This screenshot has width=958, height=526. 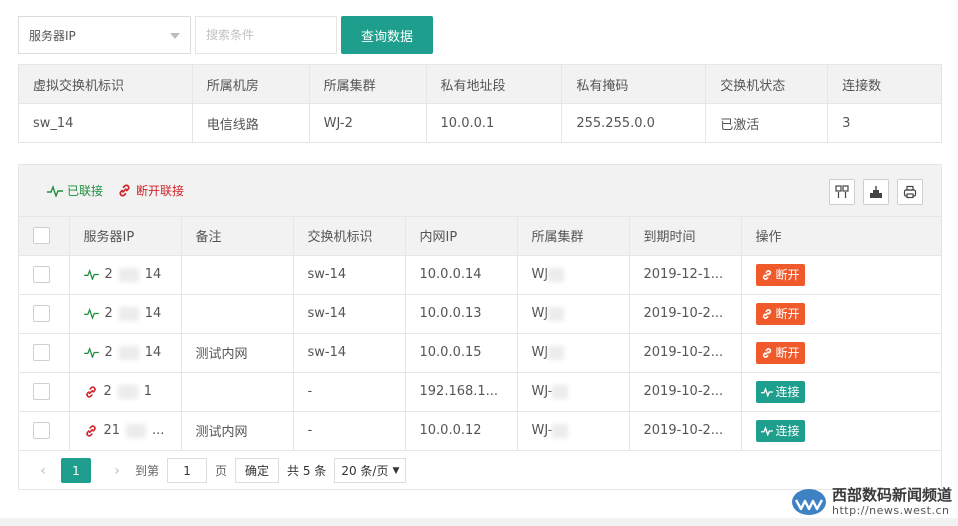 What do you see at coordinates (43, 471) in the screenshot?
I see `prev-page-button: ‹` at bounding box center [43, 471].